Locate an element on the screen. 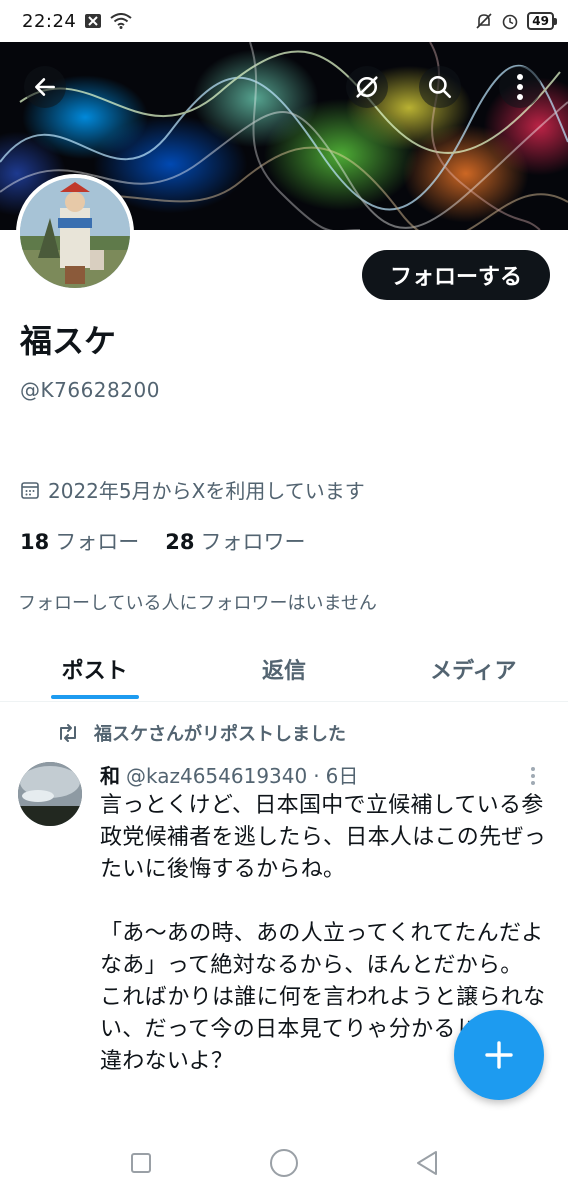 The width and height of the screenshot is (568, 1199). no-mutual-followers-note: フォローしている人にフォロワーはいません is located at coordinates (197, 603).